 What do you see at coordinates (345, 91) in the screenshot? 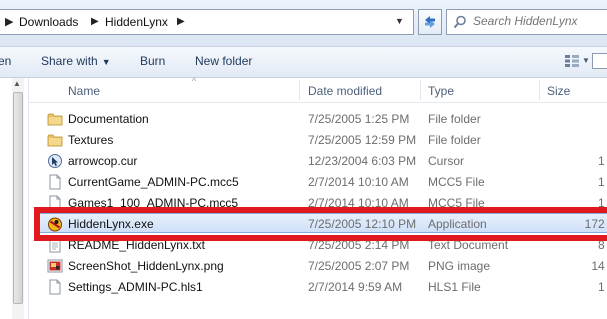
I see `column-header-date: Date modified` at bounding box center [345, 91].